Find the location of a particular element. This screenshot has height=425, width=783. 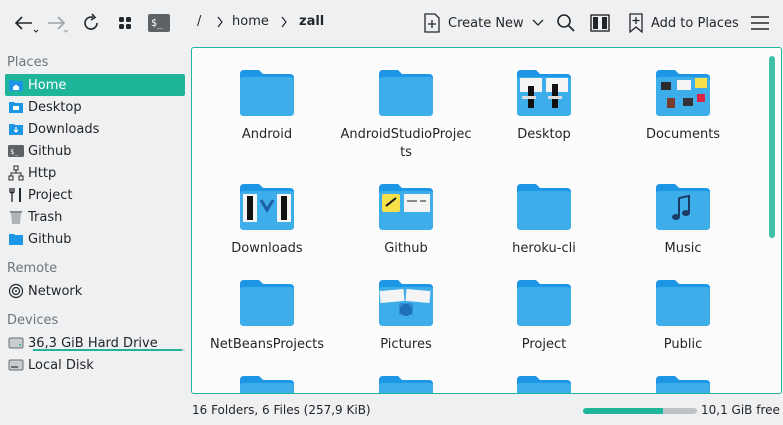

create-new-label: Create New is located at coordinates (486, 23).